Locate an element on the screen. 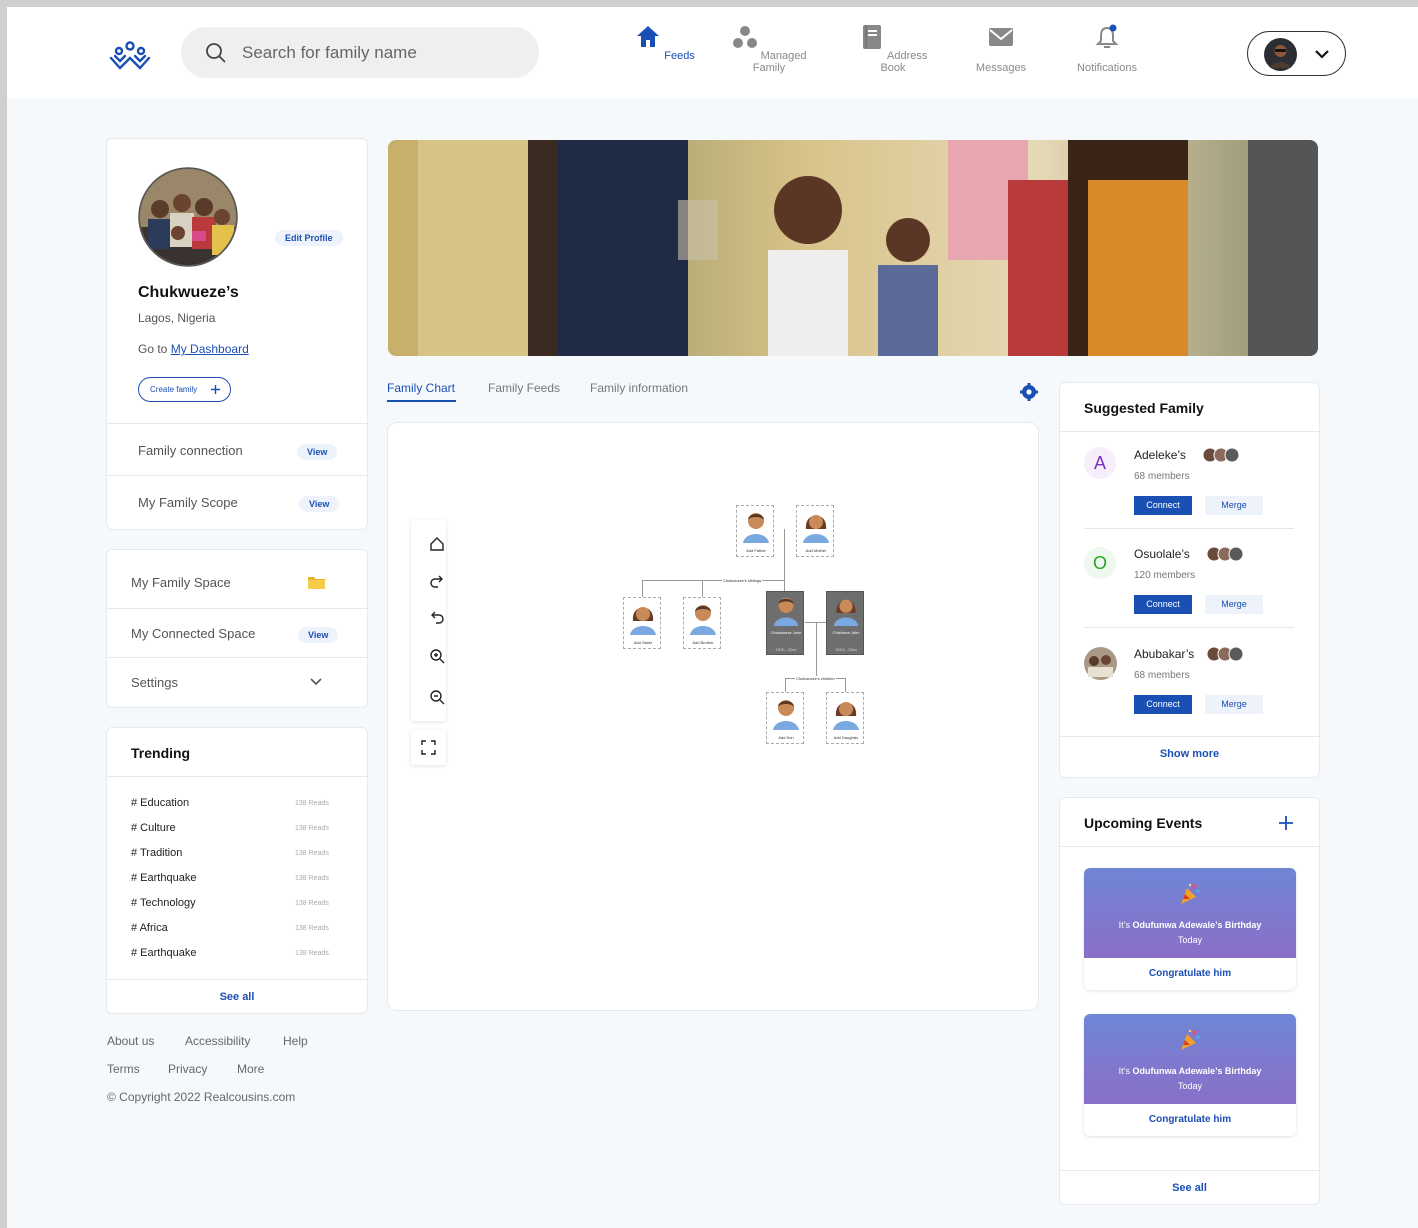 This screenshot has width=1418, height=1228. family-scope-view-button: View is located at coordinates (319, 504).